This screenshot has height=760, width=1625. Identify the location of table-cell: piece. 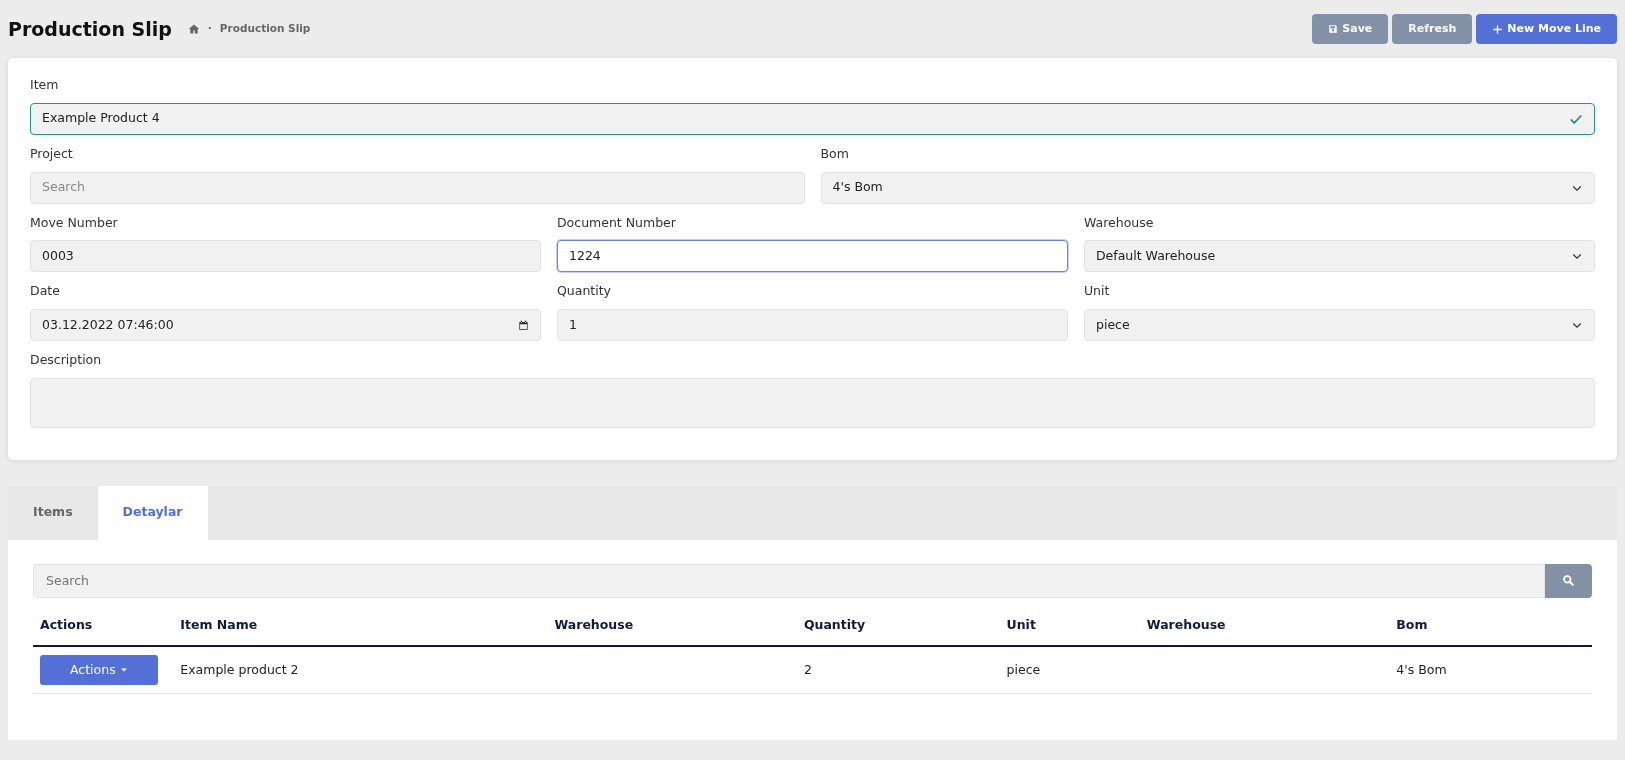
(1069, 669).